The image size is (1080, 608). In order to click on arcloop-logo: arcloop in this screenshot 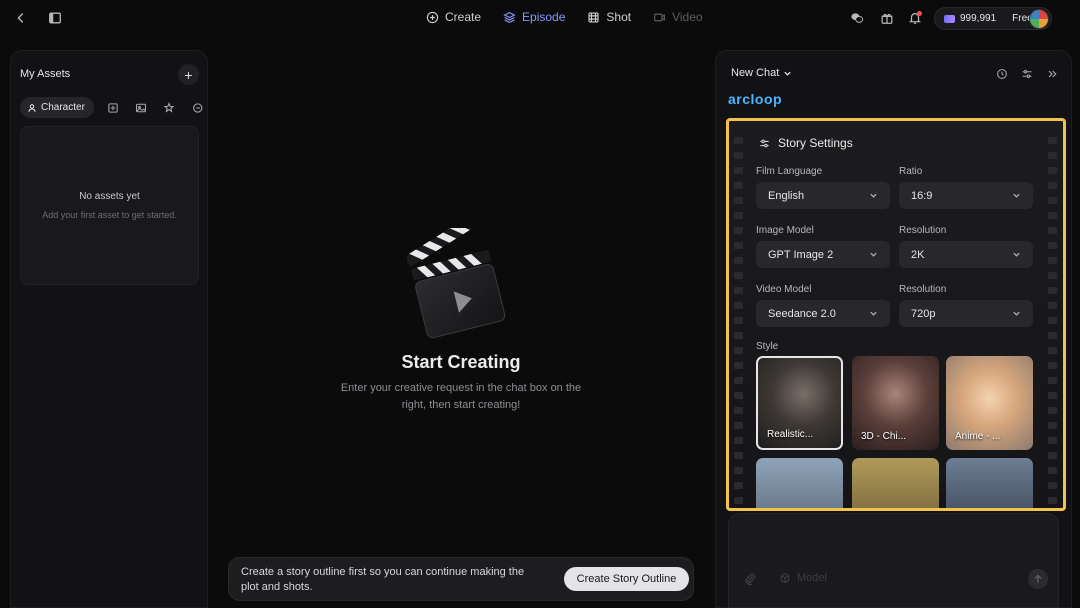, I will do `click(755, 99)`.